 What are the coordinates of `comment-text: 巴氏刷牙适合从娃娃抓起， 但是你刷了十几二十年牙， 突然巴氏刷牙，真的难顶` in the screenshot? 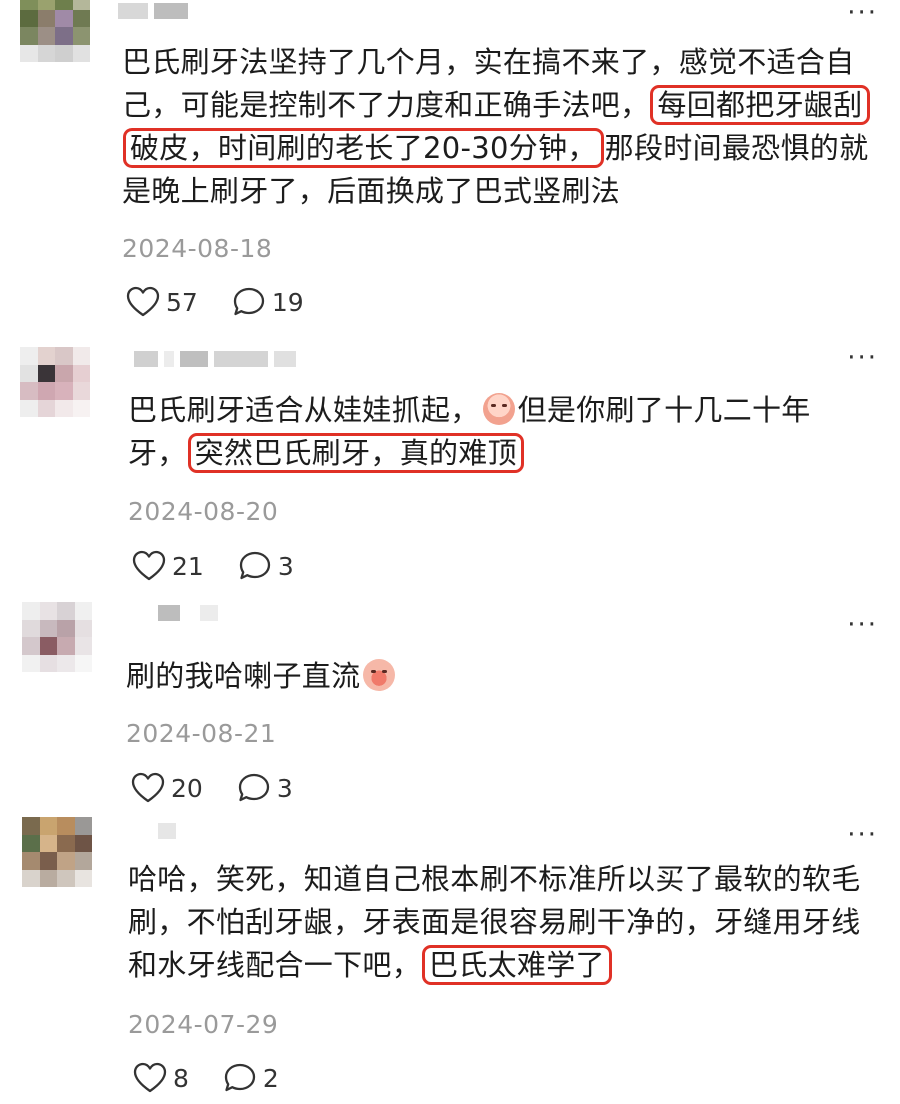 It's located at (498, 432).